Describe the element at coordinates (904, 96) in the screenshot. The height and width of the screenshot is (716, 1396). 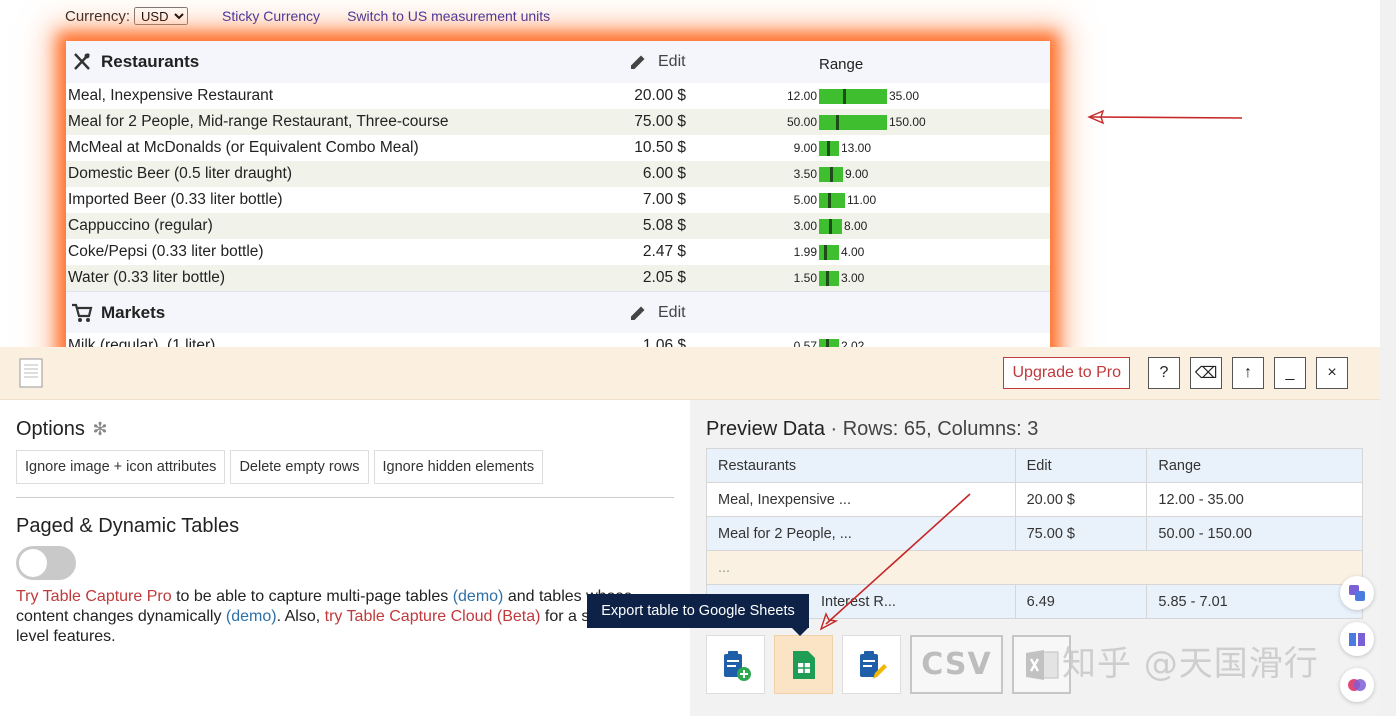
I see `range-high: 35.00` at that location.